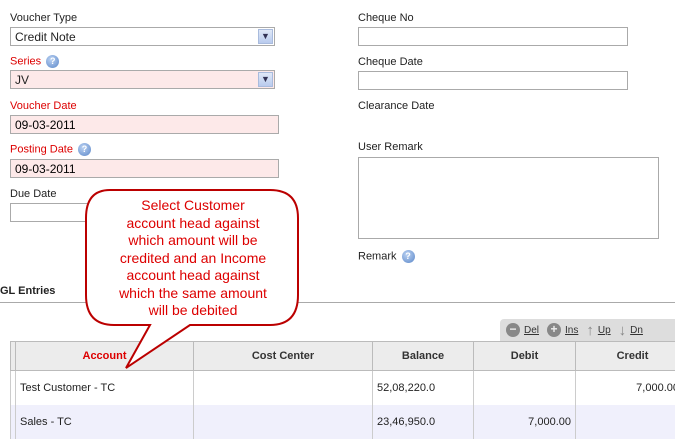  Describe the element at coordinates (142, 36) in the screenshot. I see `voucher-type-select: Credit Note ▼` at that location.